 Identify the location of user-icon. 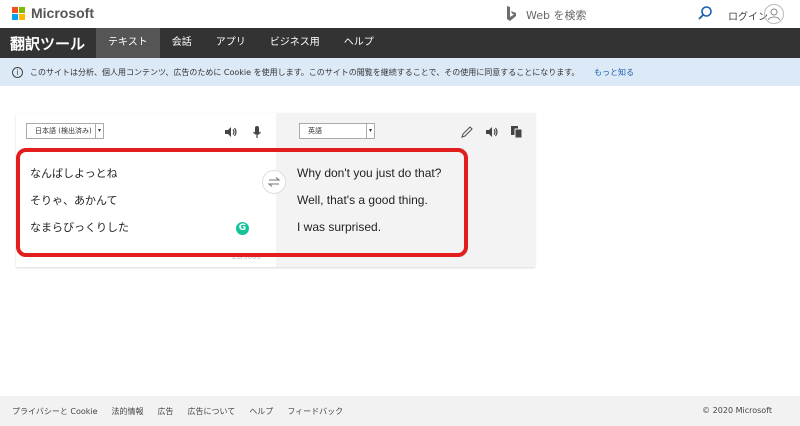
(774, 14).